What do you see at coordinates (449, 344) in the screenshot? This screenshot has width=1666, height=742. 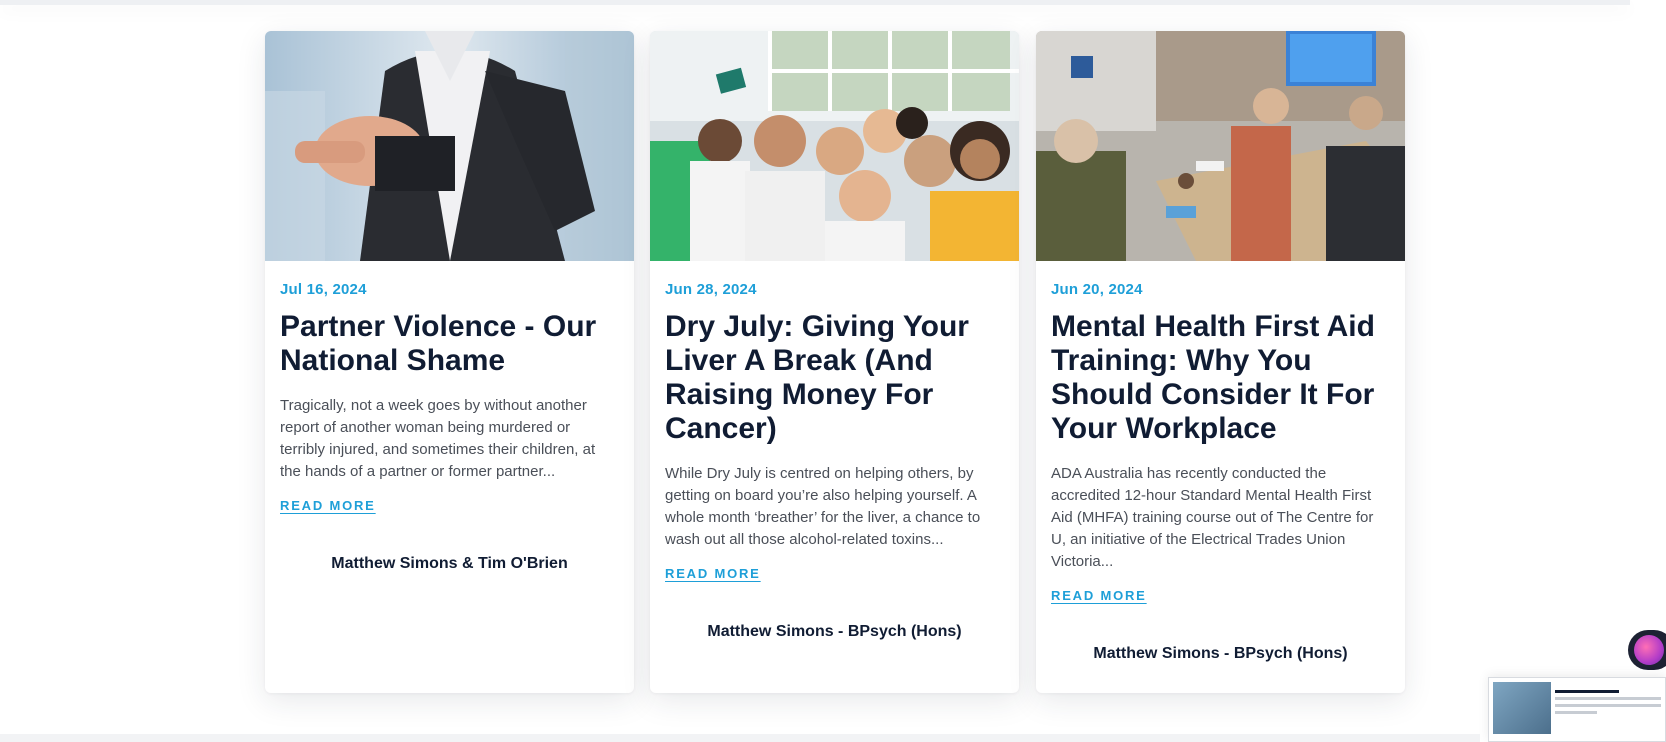 I see `post-title: Partner Violence - Our National Shame` at bounding box center [449, 344].